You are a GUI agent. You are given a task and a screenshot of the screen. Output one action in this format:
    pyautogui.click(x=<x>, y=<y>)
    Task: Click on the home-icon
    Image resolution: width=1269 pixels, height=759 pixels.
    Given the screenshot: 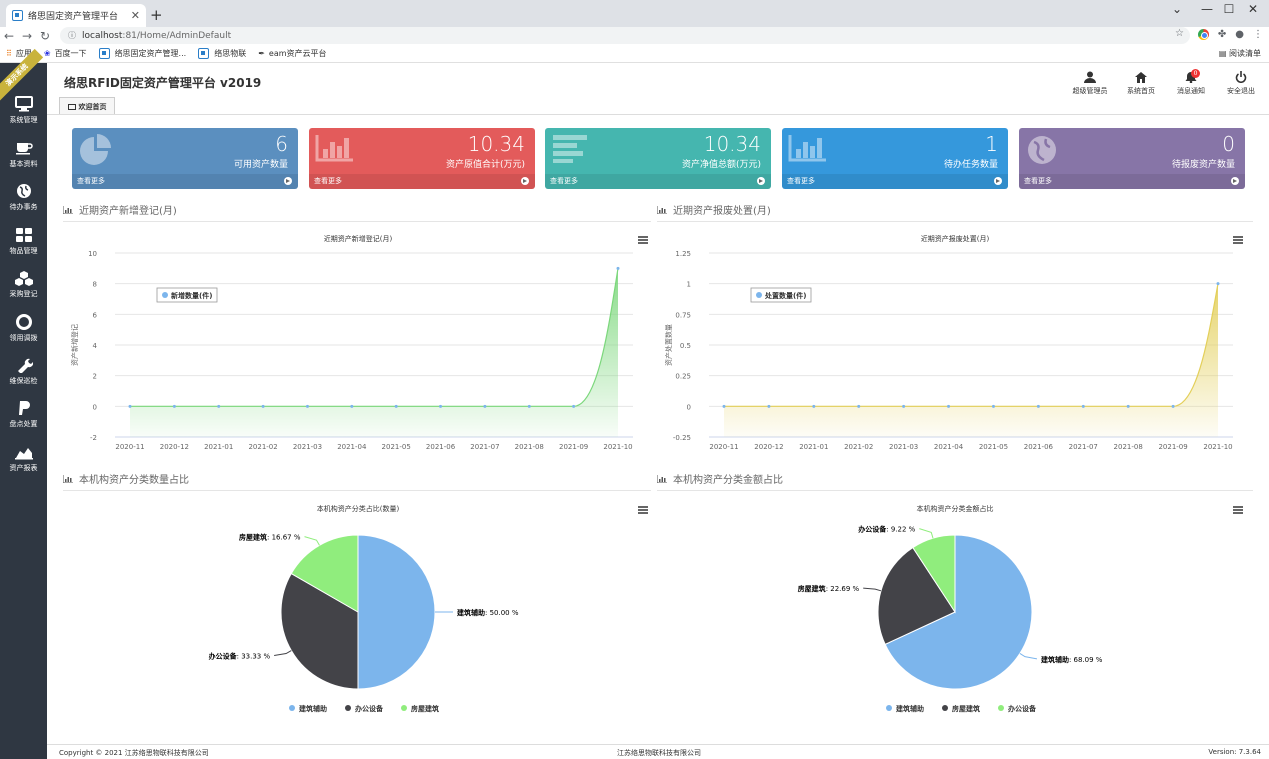 What is the action you would take?
    pyautogui.click(x=1141, y=77)
    